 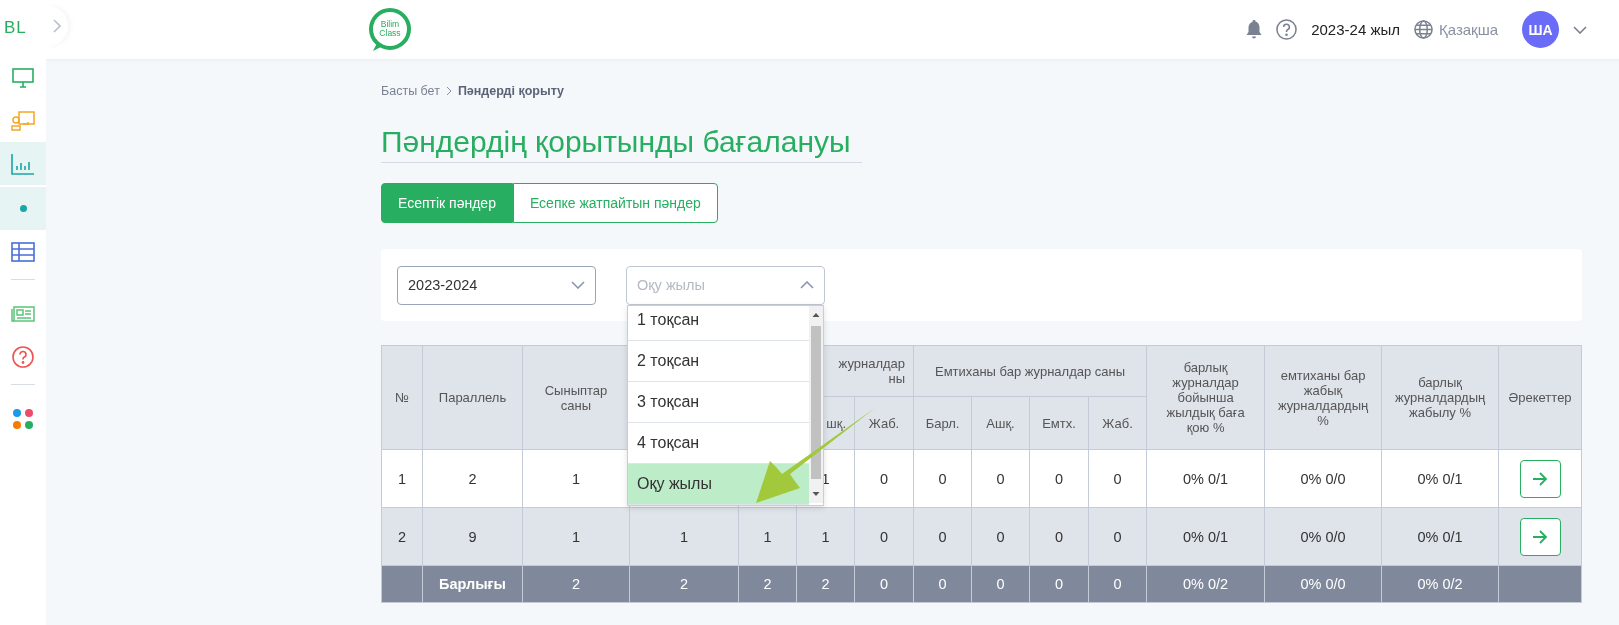 I want to click on table-cell: 9, so click(x=472, y=536).